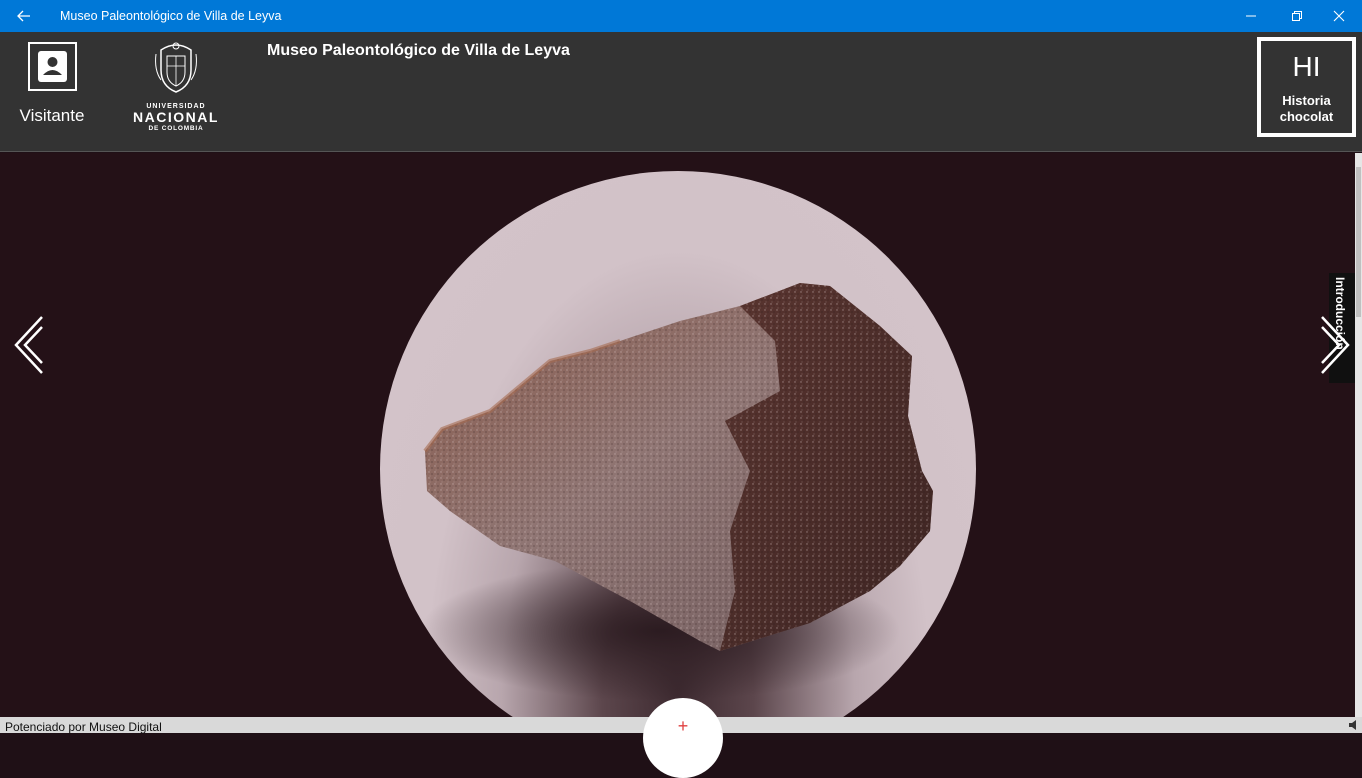 This screenshot has height=778, width=1362. I want to click on next-button, so click(1336, 345).